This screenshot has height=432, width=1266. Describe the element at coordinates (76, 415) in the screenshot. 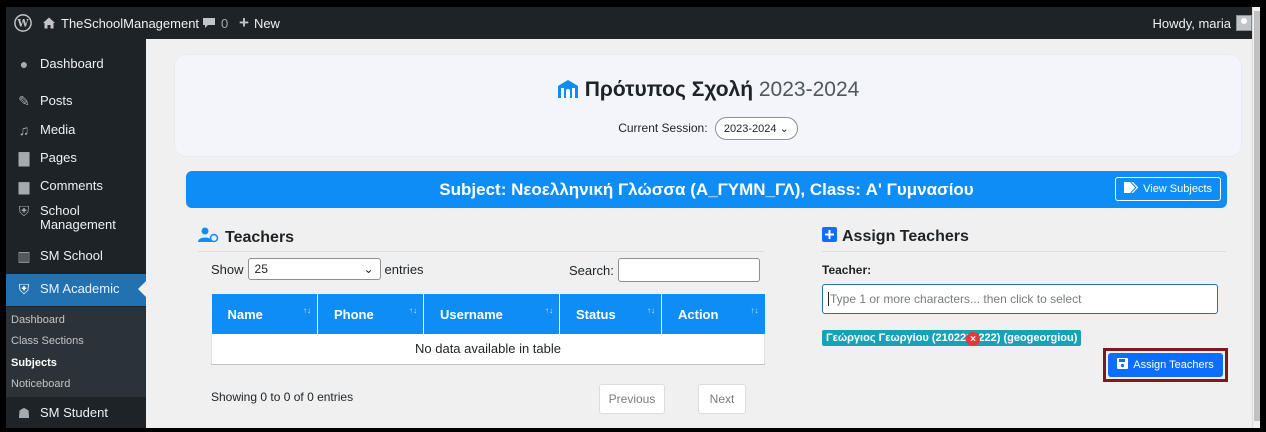

I see `sidebar-item-sm-student: ☗ SM Student` at that location.